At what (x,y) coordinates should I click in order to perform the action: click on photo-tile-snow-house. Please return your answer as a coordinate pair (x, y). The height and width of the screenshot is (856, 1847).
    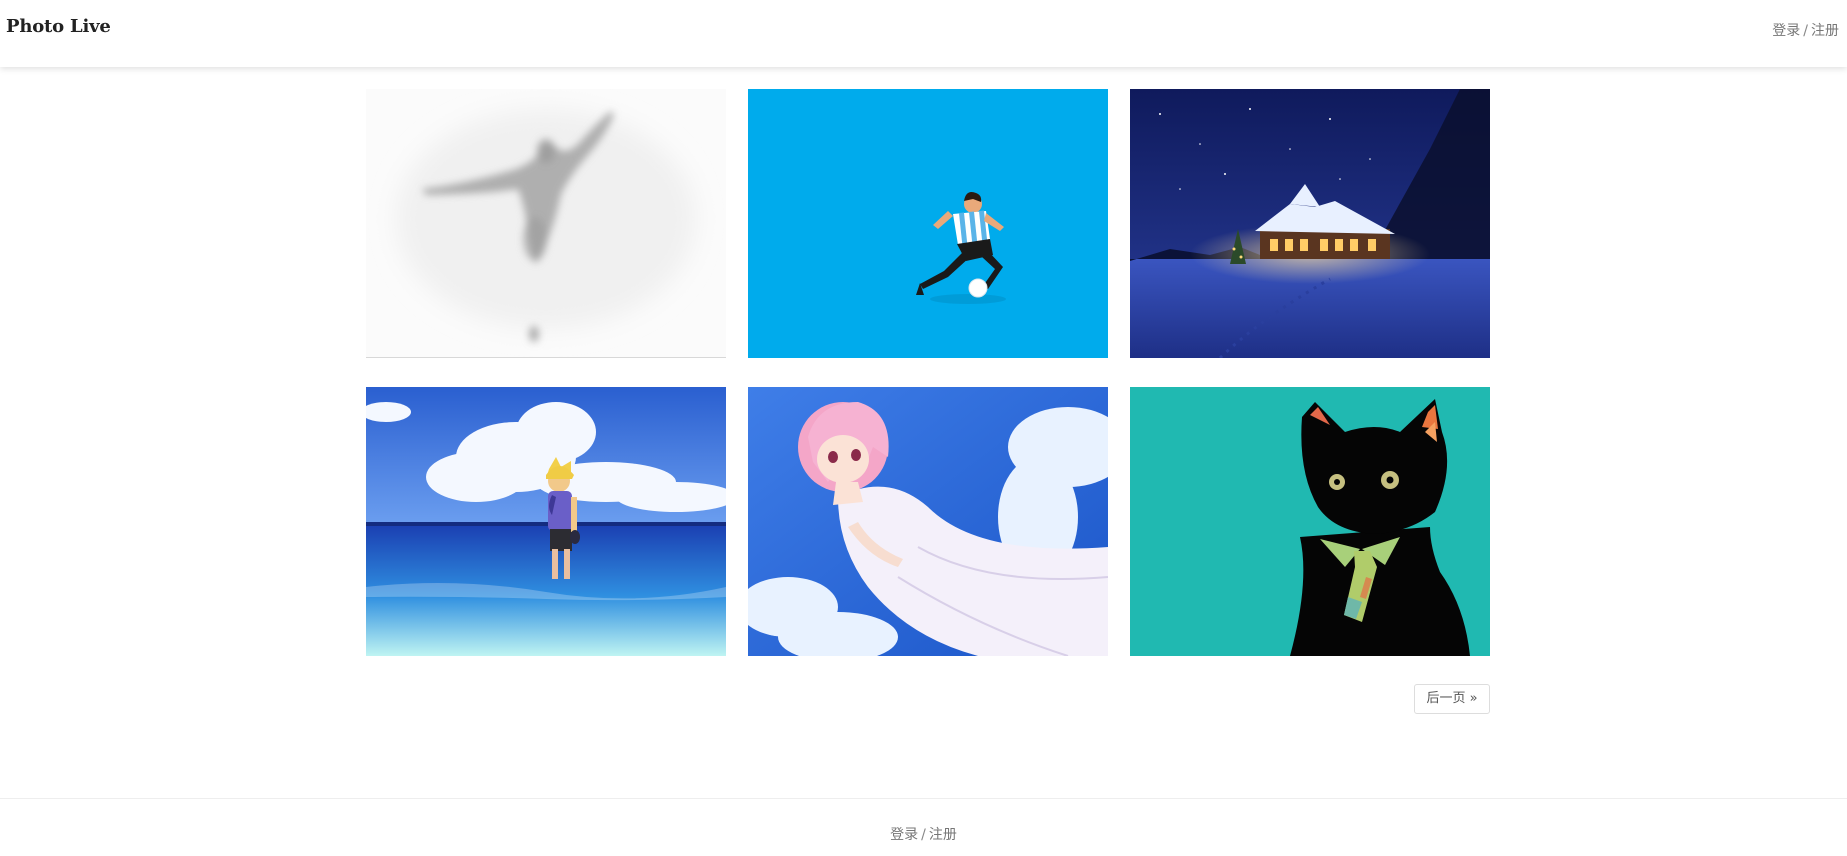
    Looking at the image, I should click on (1310, 223).